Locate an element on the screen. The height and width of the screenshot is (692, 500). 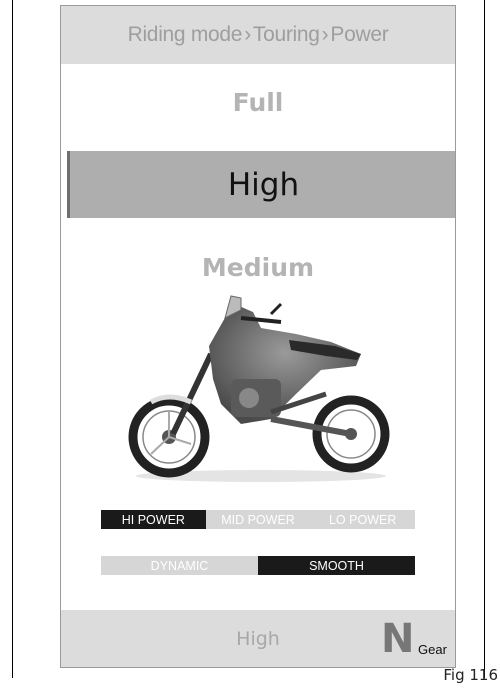
page-border-left is located at coordinates (12, 339).